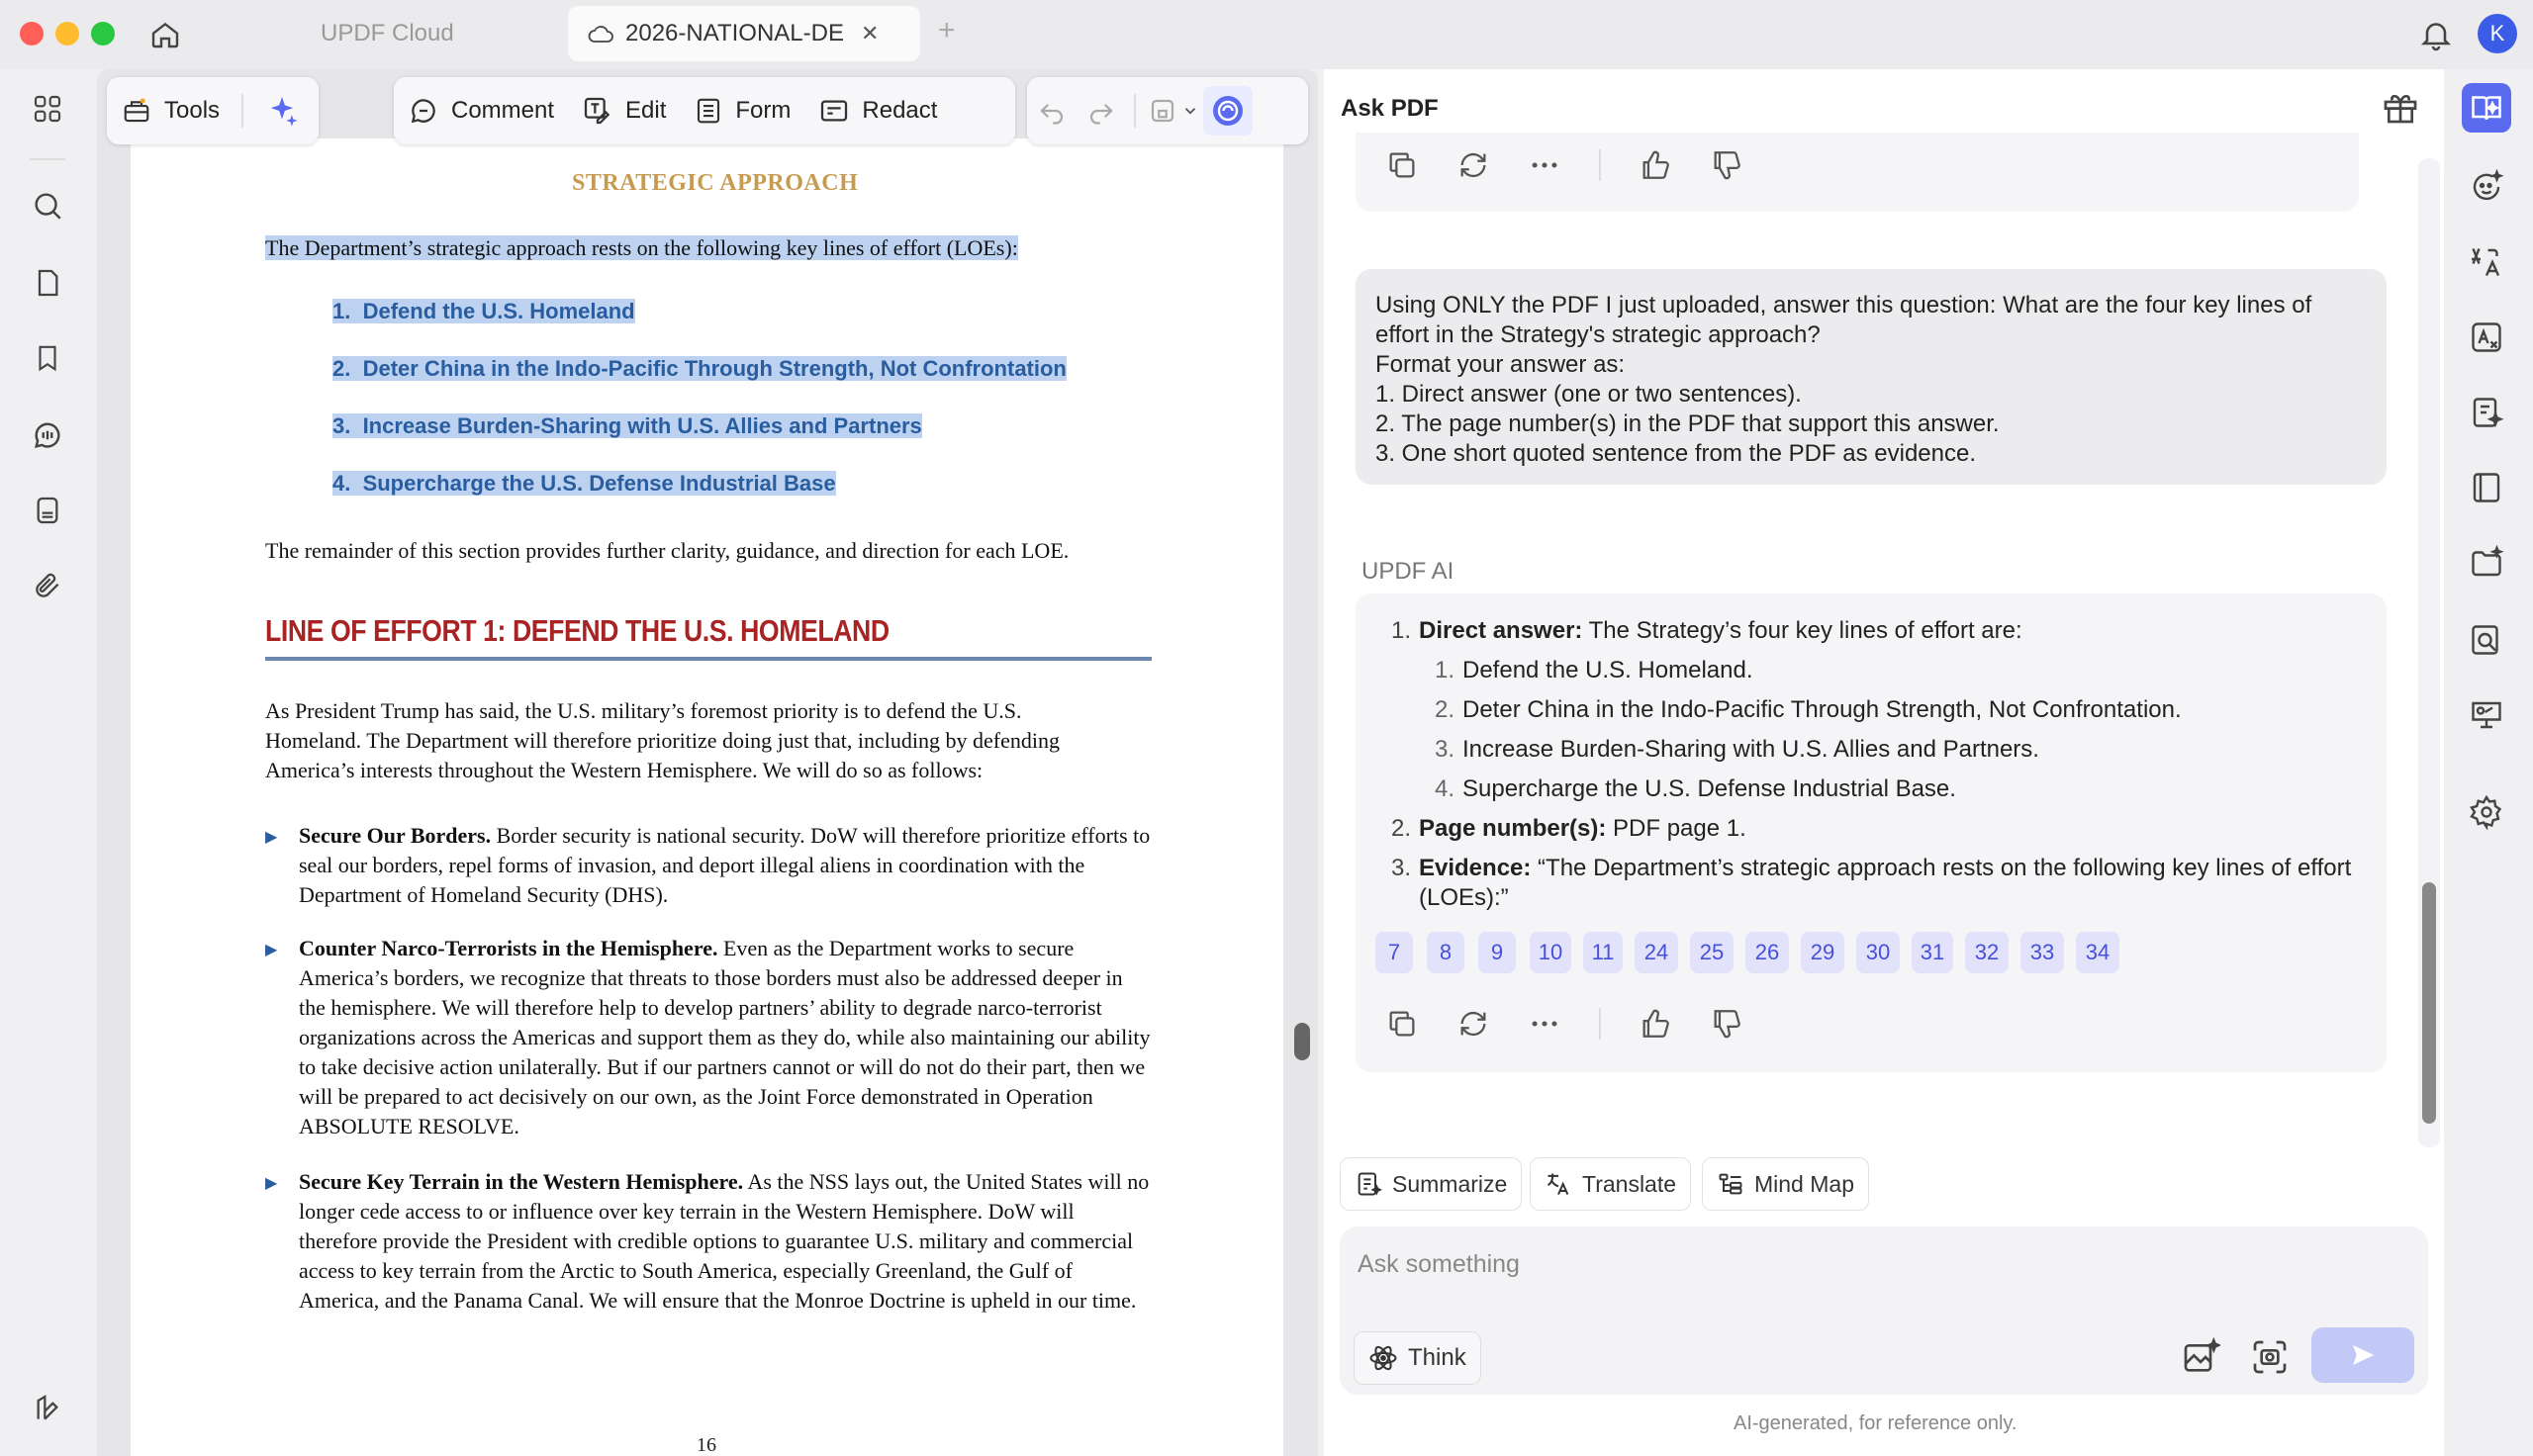  I want to click on heading-rule, so click(708, 659).